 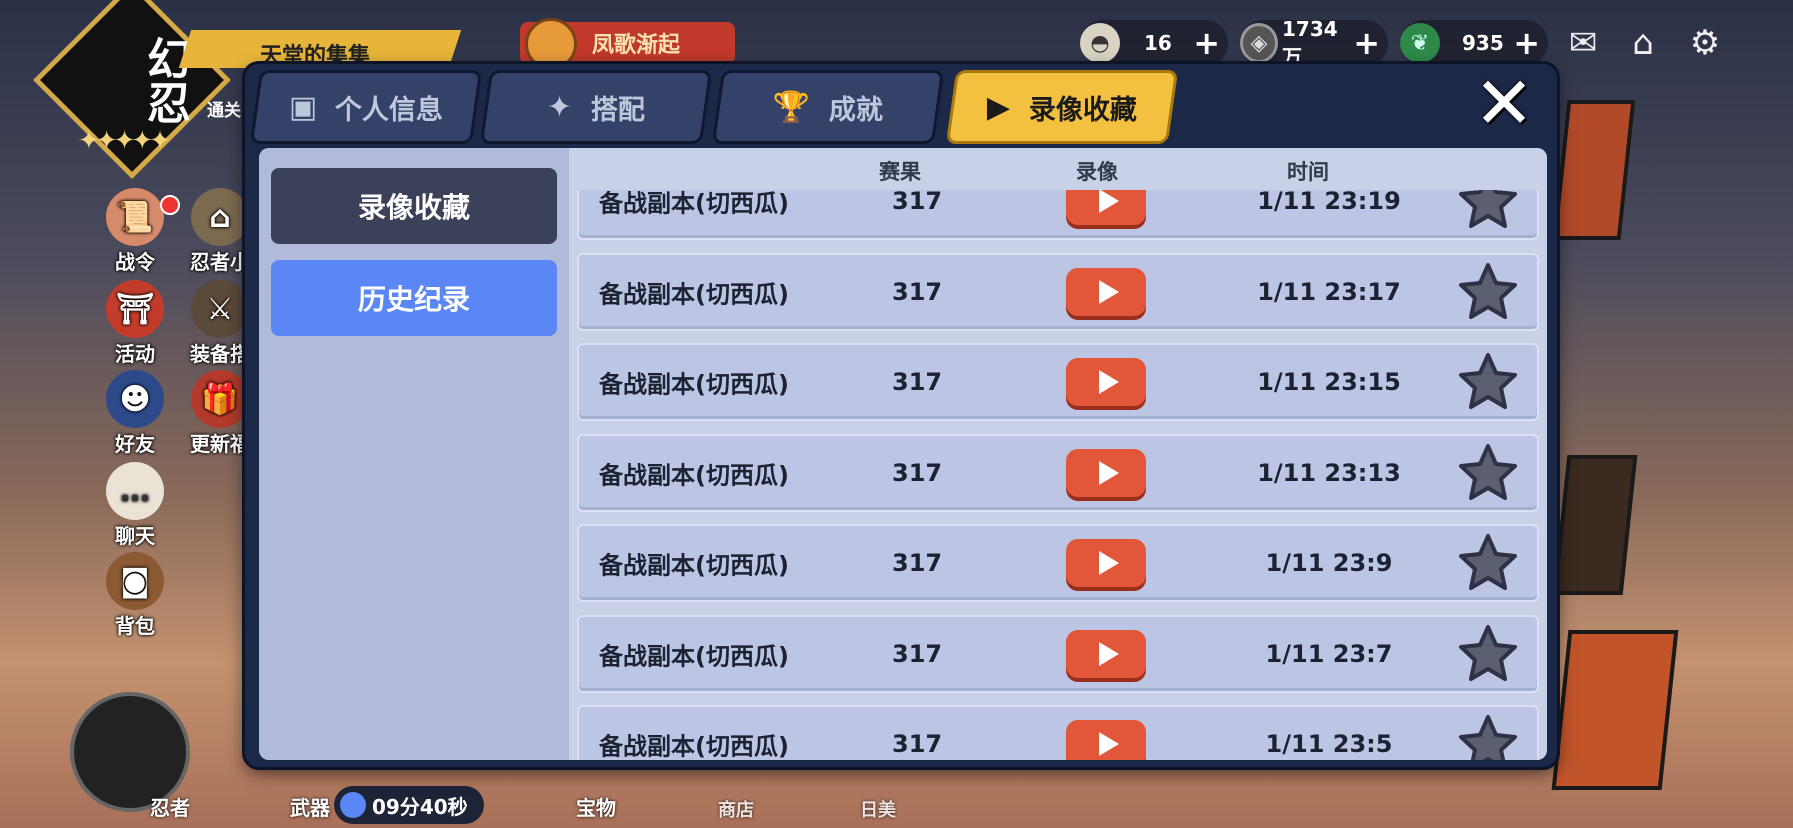 I want to click on tab-replay-collection: ▶ 录像收藏, so click(x=1062, y=107).